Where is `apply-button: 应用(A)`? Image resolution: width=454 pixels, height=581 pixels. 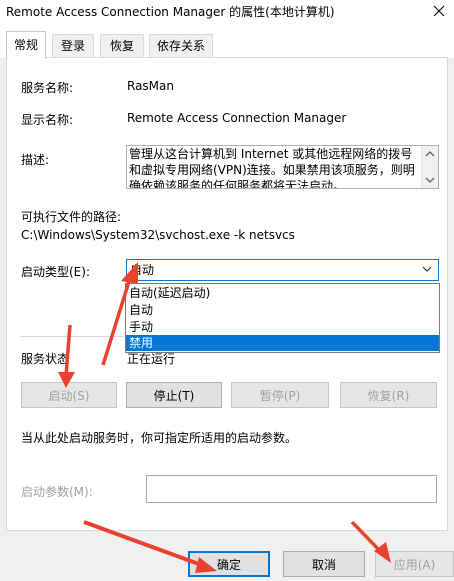 apply-button: 应用(A) is located at coordinates (414, 564).